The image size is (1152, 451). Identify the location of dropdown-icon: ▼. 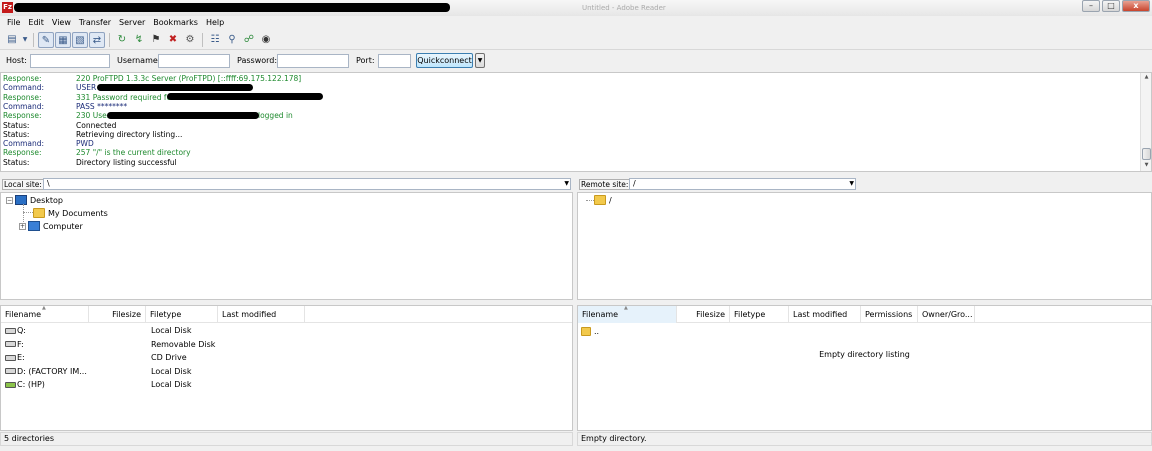
(25, 40).